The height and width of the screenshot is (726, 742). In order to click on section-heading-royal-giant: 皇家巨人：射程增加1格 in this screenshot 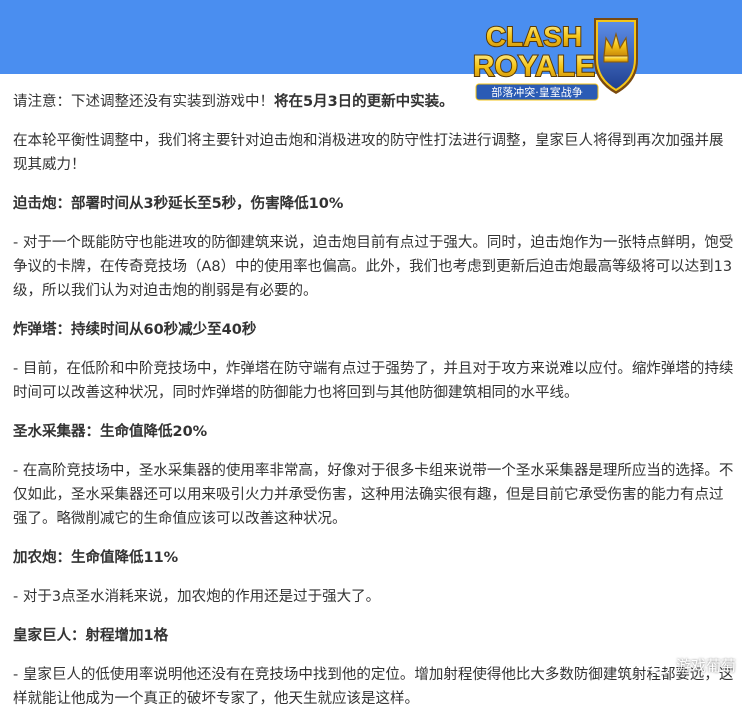, I will do `click(91, 636)`.